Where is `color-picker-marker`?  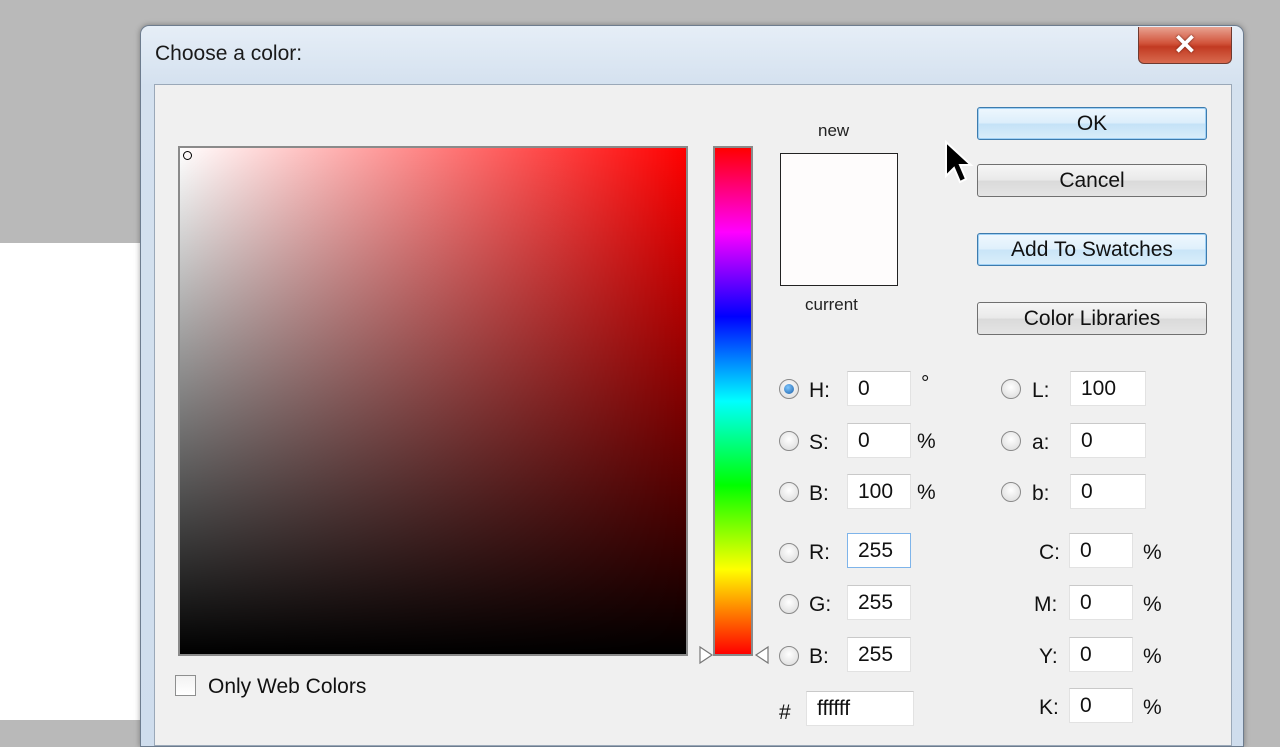 color-picker-marker is located at coordinates (187, 155).